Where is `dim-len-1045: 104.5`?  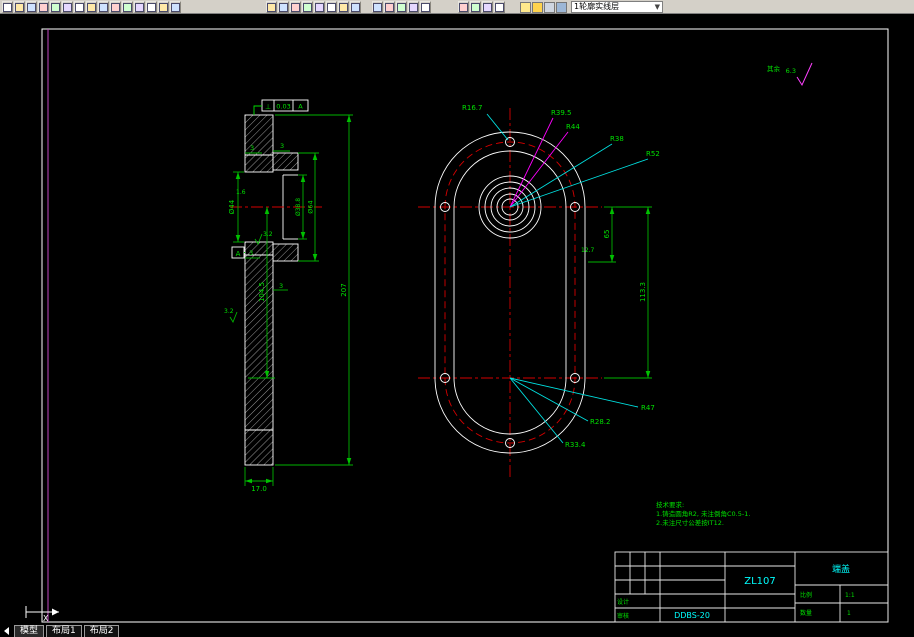
dim-len-1045: 104.5 is located at coordinates (262, 292).